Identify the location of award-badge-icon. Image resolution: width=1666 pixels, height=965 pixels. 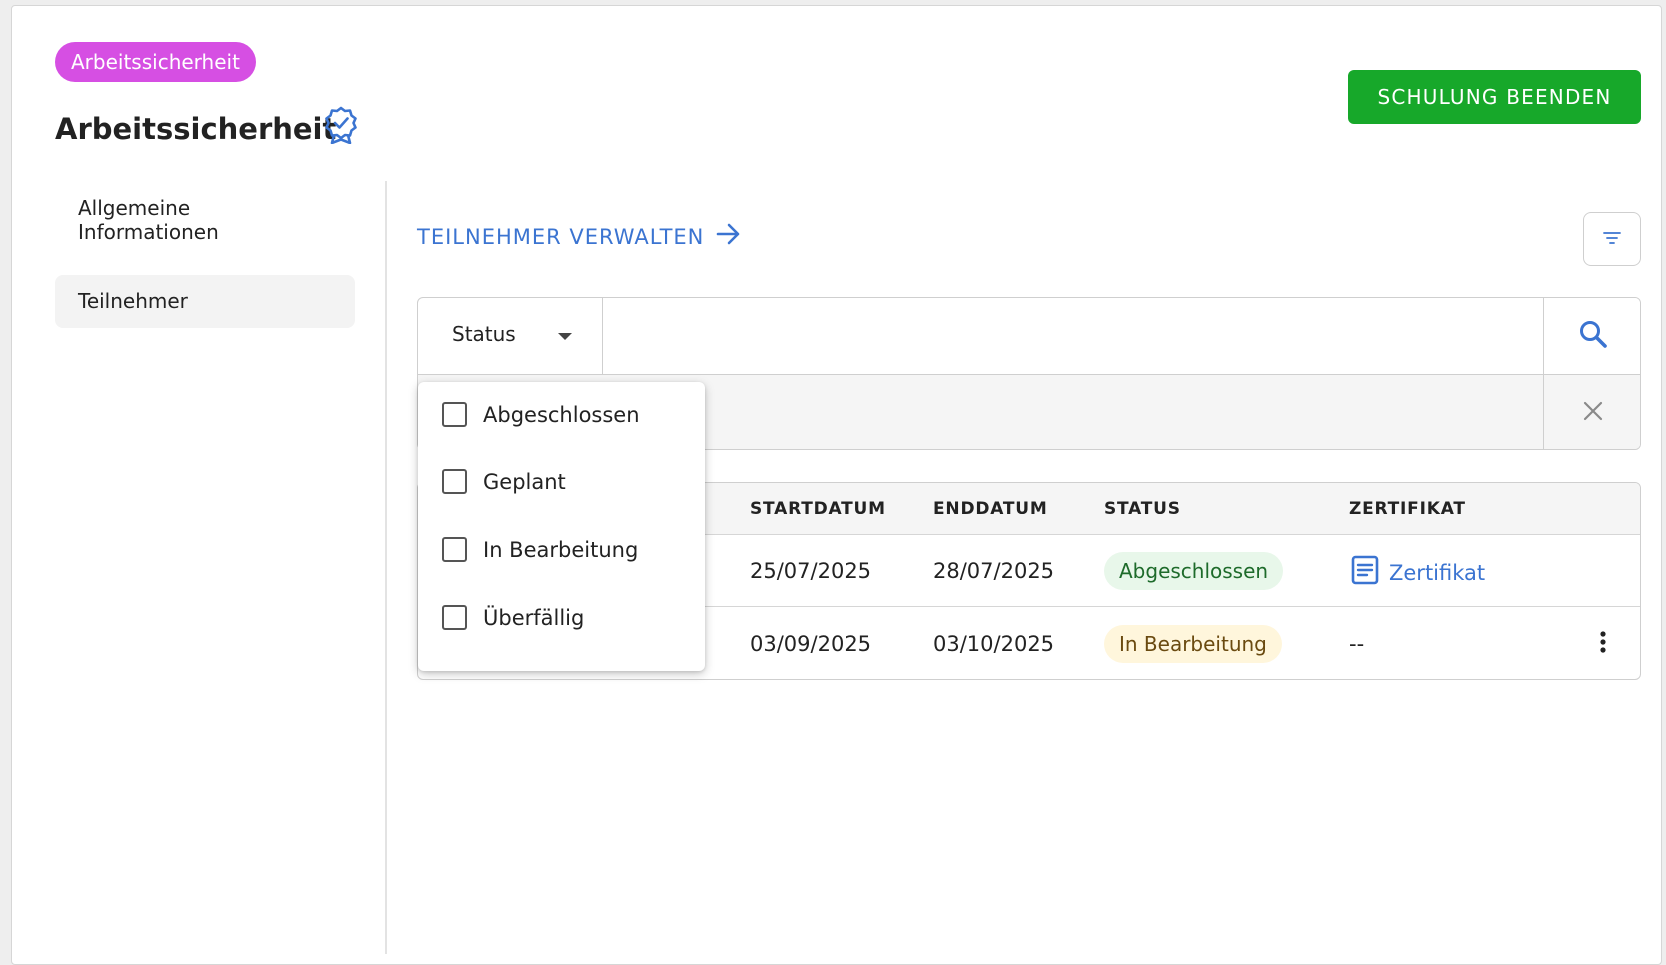
(341, 125).